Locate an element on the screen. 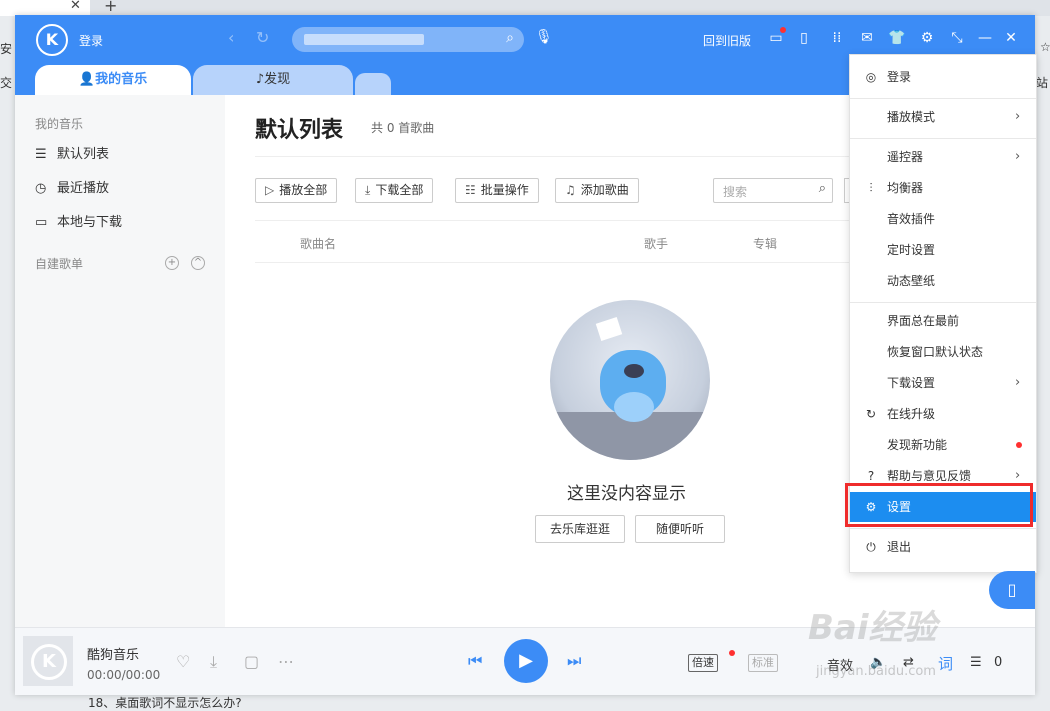  browser-tab-bar: ✕ + is located at coordinates (525, 8).